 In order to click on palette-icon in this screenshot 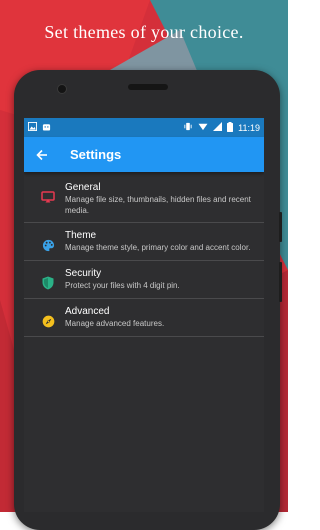, I will do `click(48, 245)`.